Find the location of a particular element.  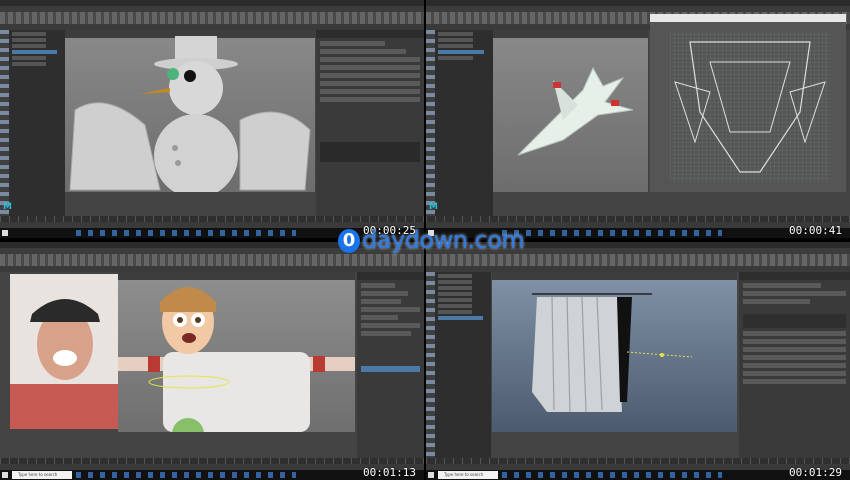

timestamp: 00:01:29 is located at coordinates (815, 472).